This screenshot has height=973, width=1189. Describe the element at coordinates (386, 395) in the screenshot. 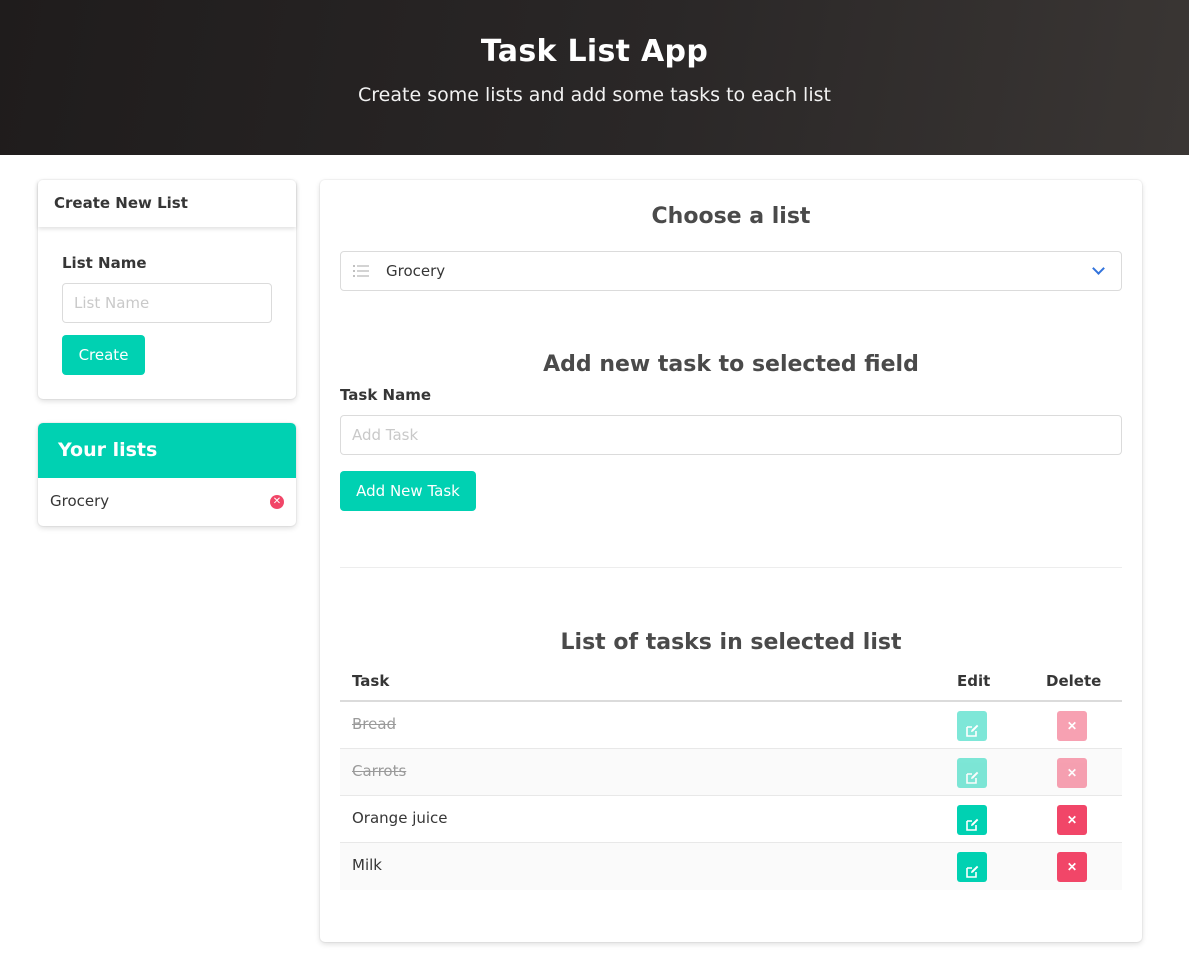

I see `task-name-label: Task Name` at that location.